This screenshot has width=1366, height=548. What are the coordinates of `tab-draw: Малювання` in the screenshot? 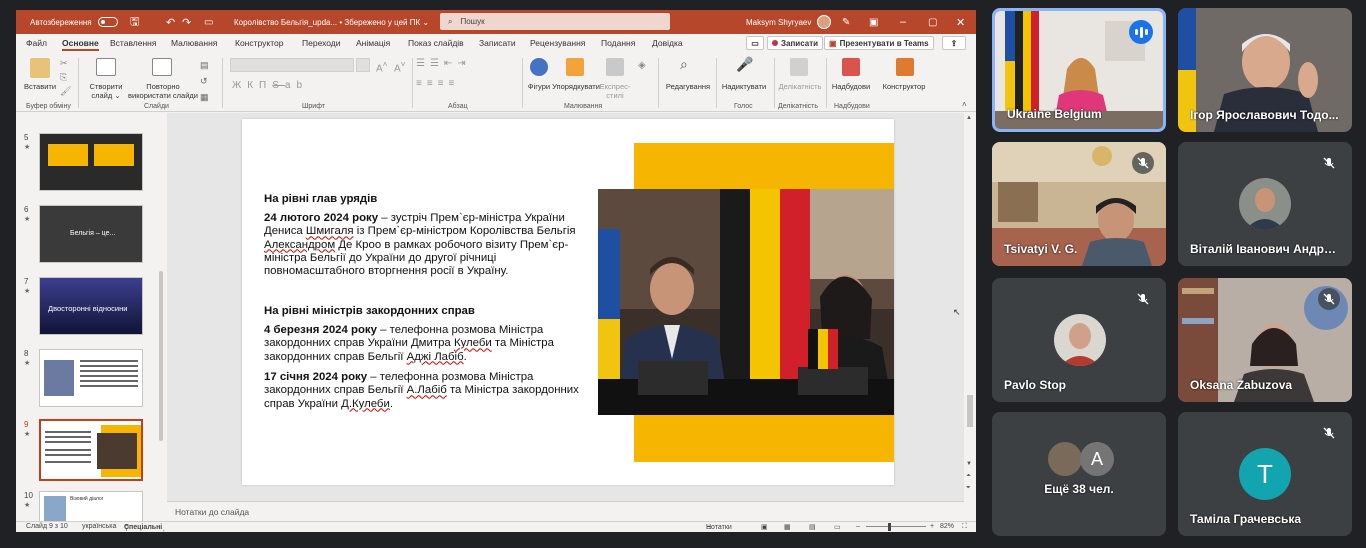 It's located at (194, 43).